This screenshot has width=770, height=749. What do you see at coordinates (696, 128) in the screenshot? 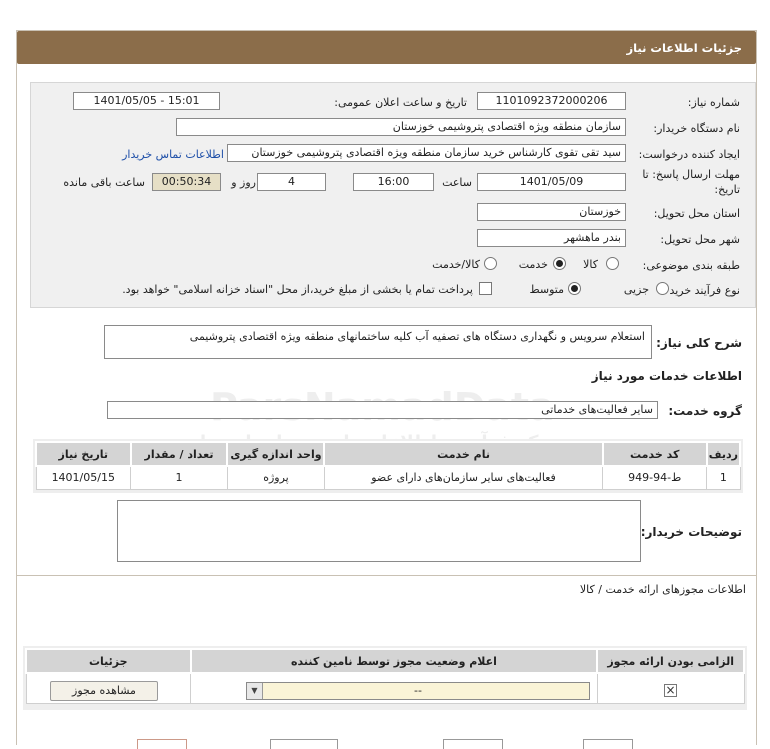
I see `buyer-org-label: نام دستگاه خریدار:` at bounding box center [696, 128].